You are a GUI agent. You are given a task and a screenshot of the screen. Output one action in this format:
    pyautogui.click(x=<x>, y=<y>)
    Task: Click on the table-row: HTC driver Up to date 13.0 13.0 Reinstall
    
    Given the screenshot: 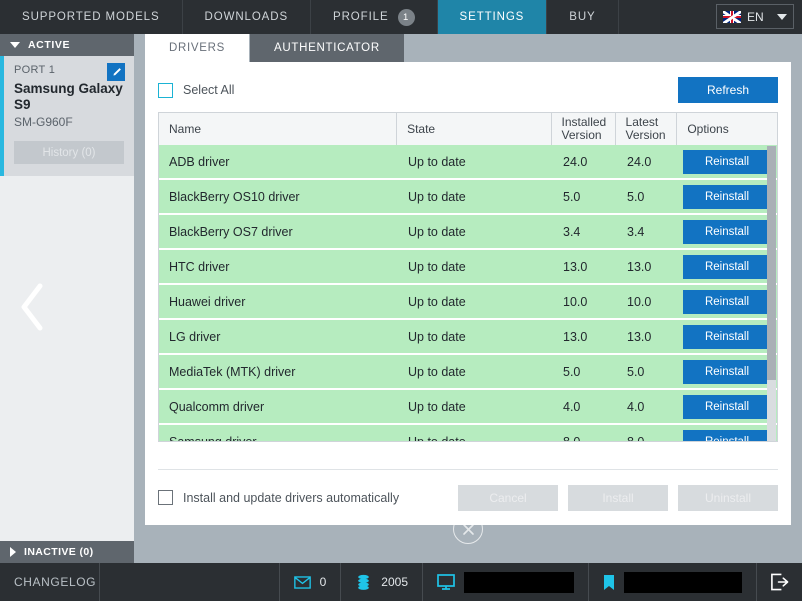 What is the action you would take?
    pyautogui.click(x=468, y=267)
    